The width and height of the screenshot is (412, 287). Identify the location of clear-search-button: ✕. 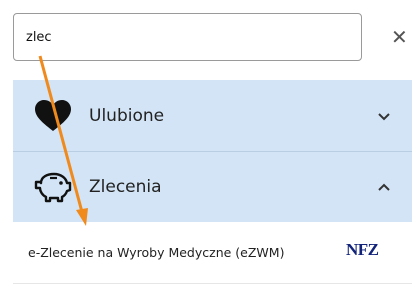
(401, 37).